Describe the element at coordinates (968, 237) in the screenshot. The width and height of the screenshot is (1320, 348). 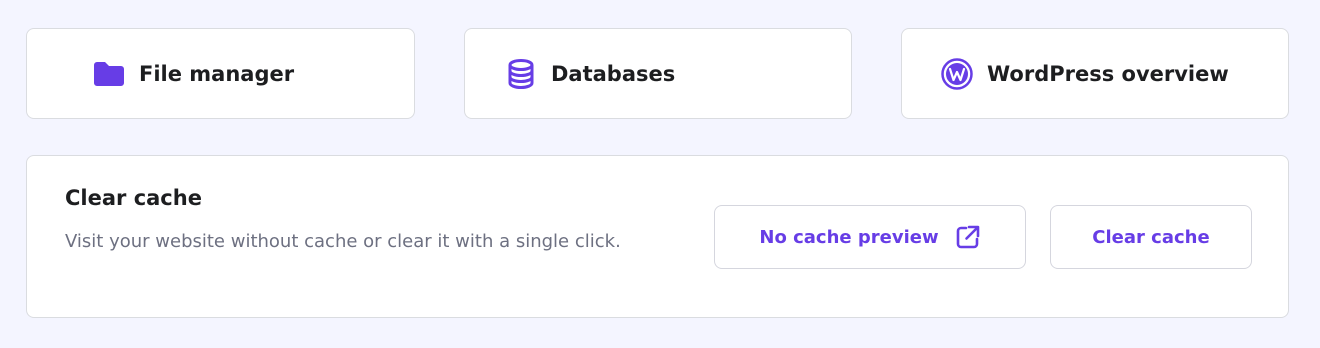
I see `external-link-icon` at that location.